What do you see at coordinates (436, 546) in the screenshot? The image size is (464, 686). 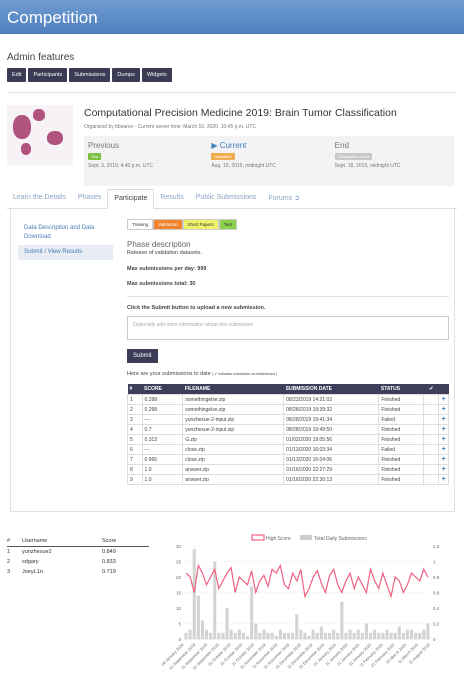 I see `y-right-tick: 1.2` at bounding box center [436, 546].